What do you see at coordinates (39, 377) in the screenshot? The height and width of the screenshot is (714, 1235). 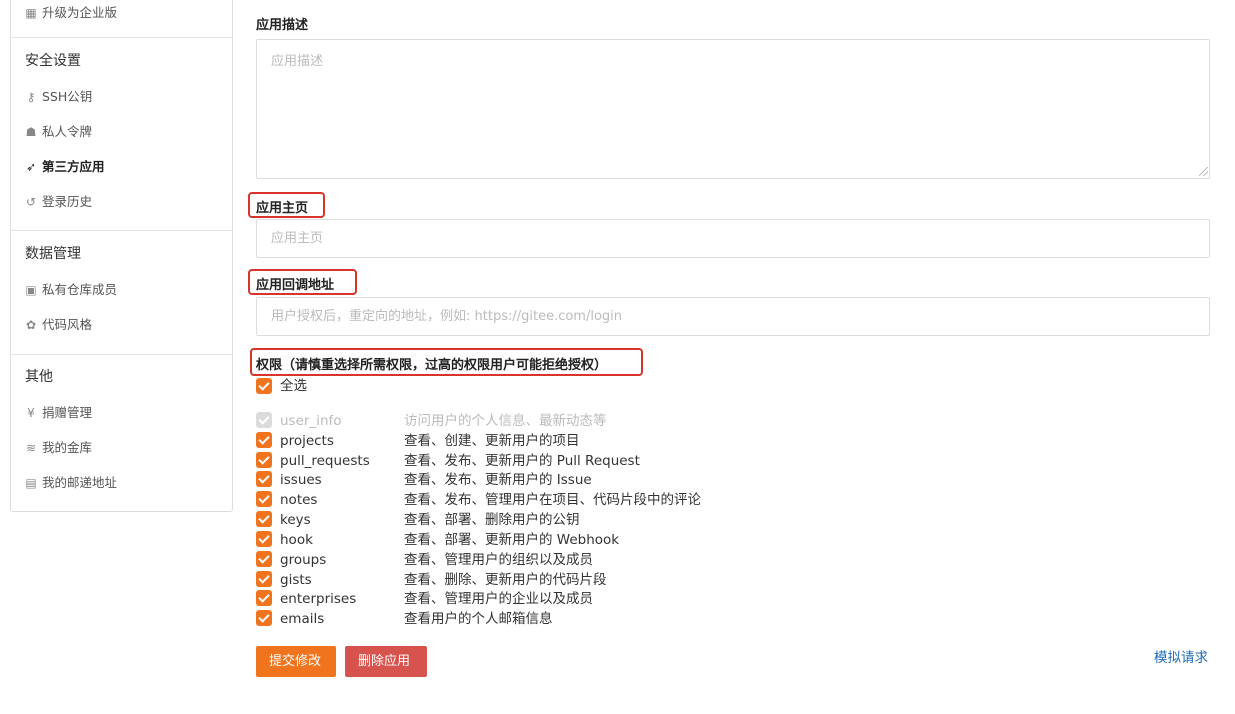 I see `sidebar-section-title: 其他` at bounding box center [39, 377].